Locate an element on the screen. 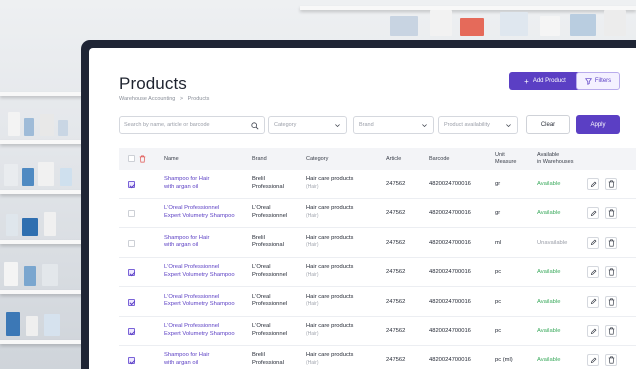  search-input: Search by name, article or barcode is located at coordinates (192, 125).